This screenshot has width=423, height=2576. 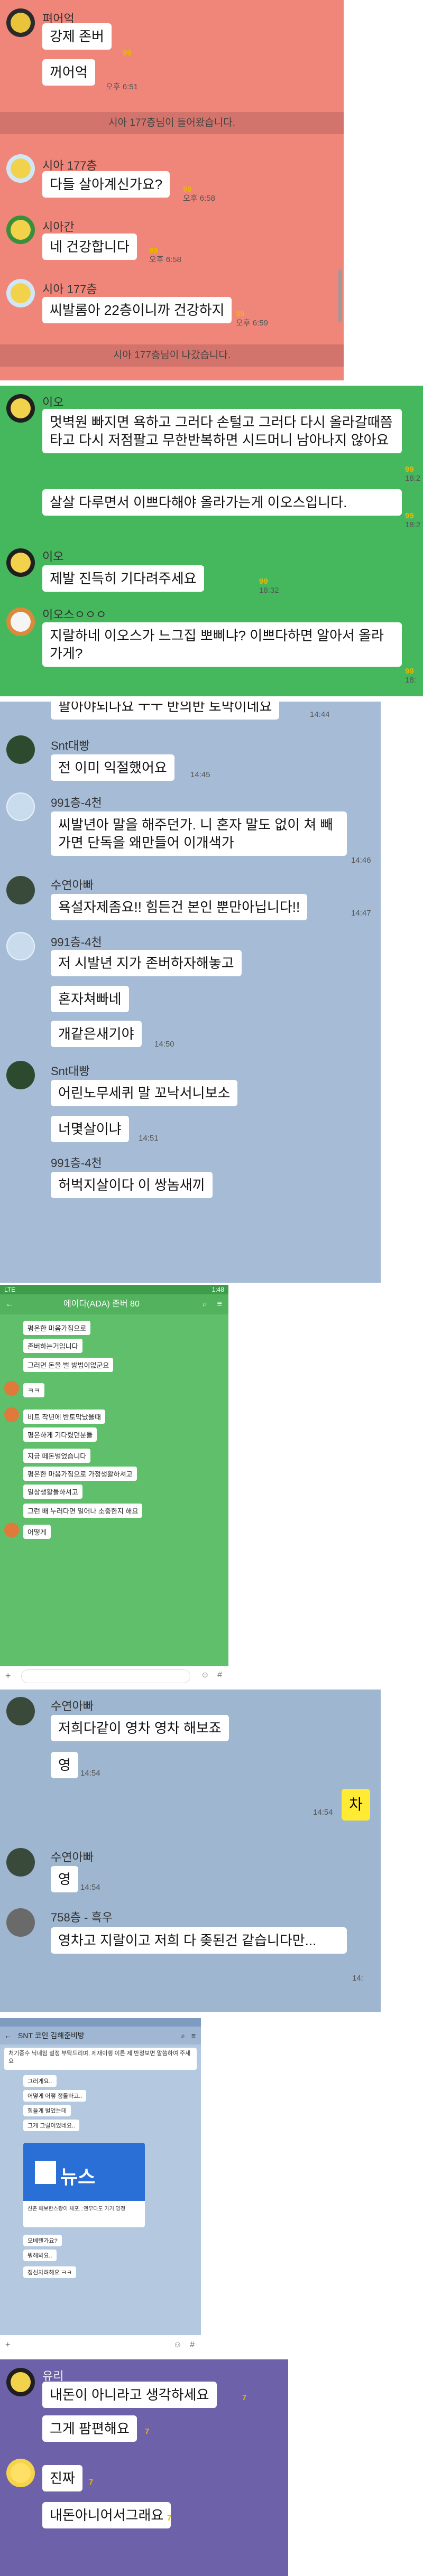 I want to click on message-meta: 99 18:32, so click(x=269, y=586).